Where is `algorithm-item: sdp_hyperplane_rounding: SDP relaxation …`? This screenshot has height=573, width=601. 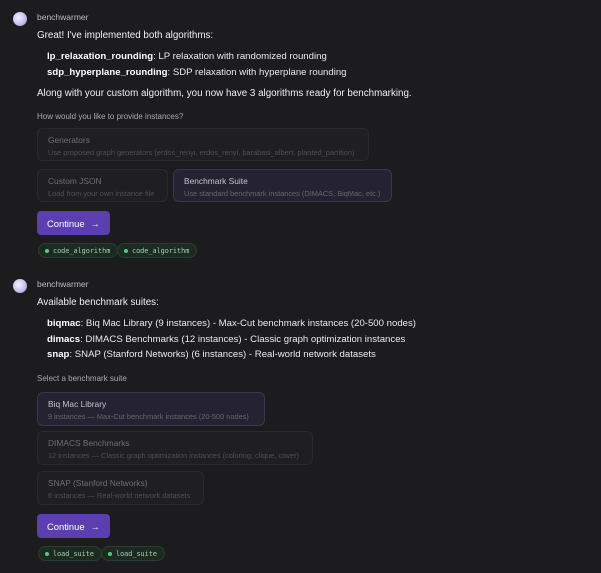 algorithm-item: sdp_hyperplane_rounding: SDP relaxation … is located at coordinates (197, 72).